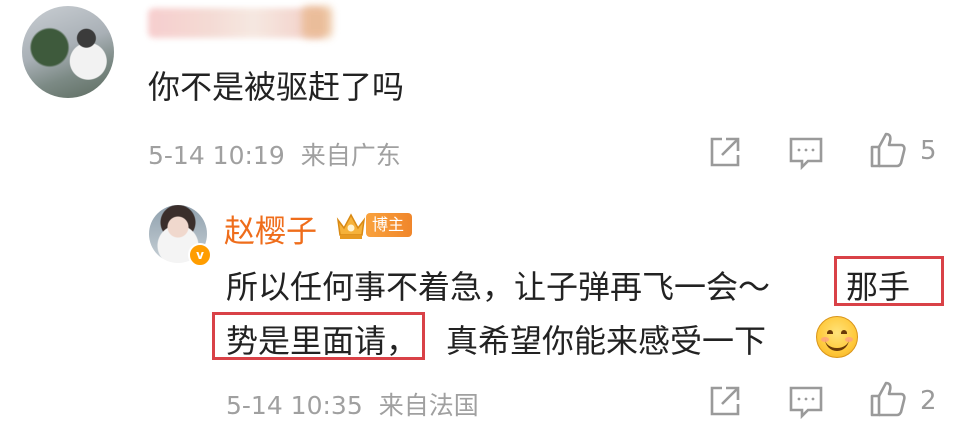  Describe the element at coordinates (294, 405) in the screenshot. I see `reply-time: 5-14 10:35` at that location.